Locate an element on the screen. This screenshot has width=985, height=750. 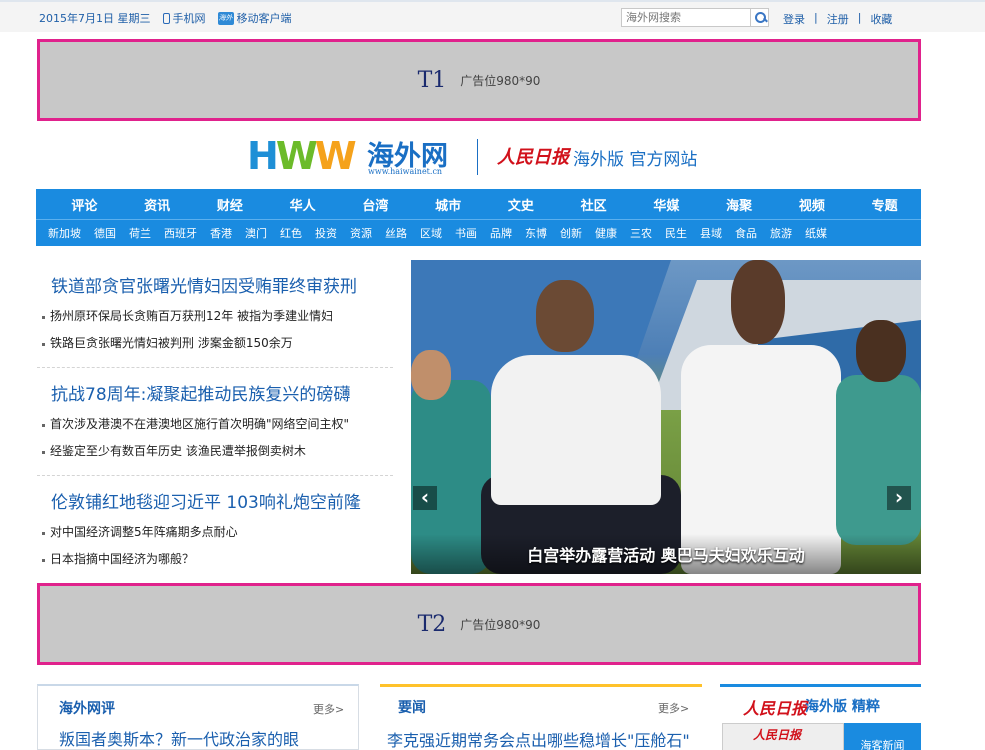
login-link: 登录 is located at coordinates (794, 19).